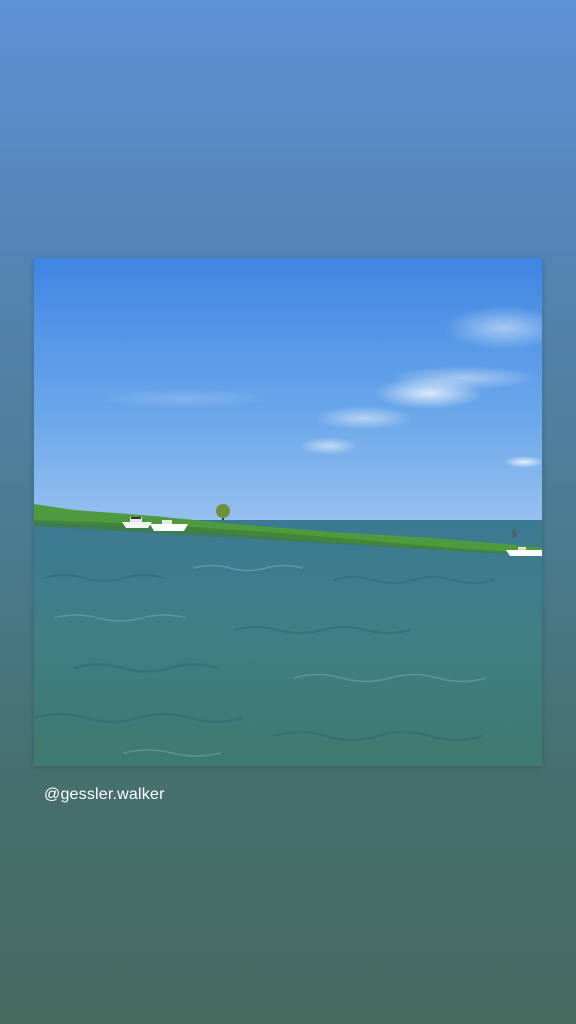  Describe the element at coordinates (104, 795) in the screenshot. I see `mention-tag: @gessler.walker` at that location.